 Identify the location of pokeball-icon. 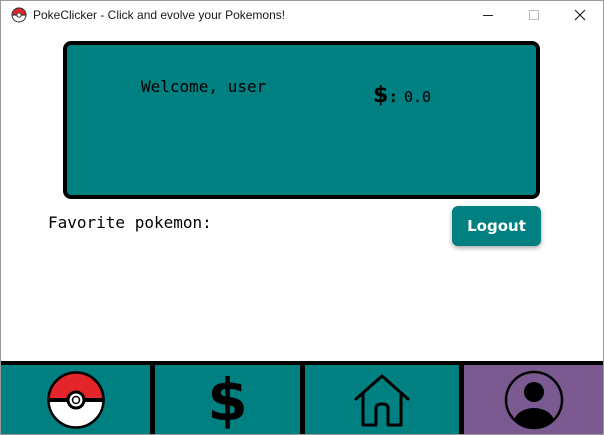
(75, 399).